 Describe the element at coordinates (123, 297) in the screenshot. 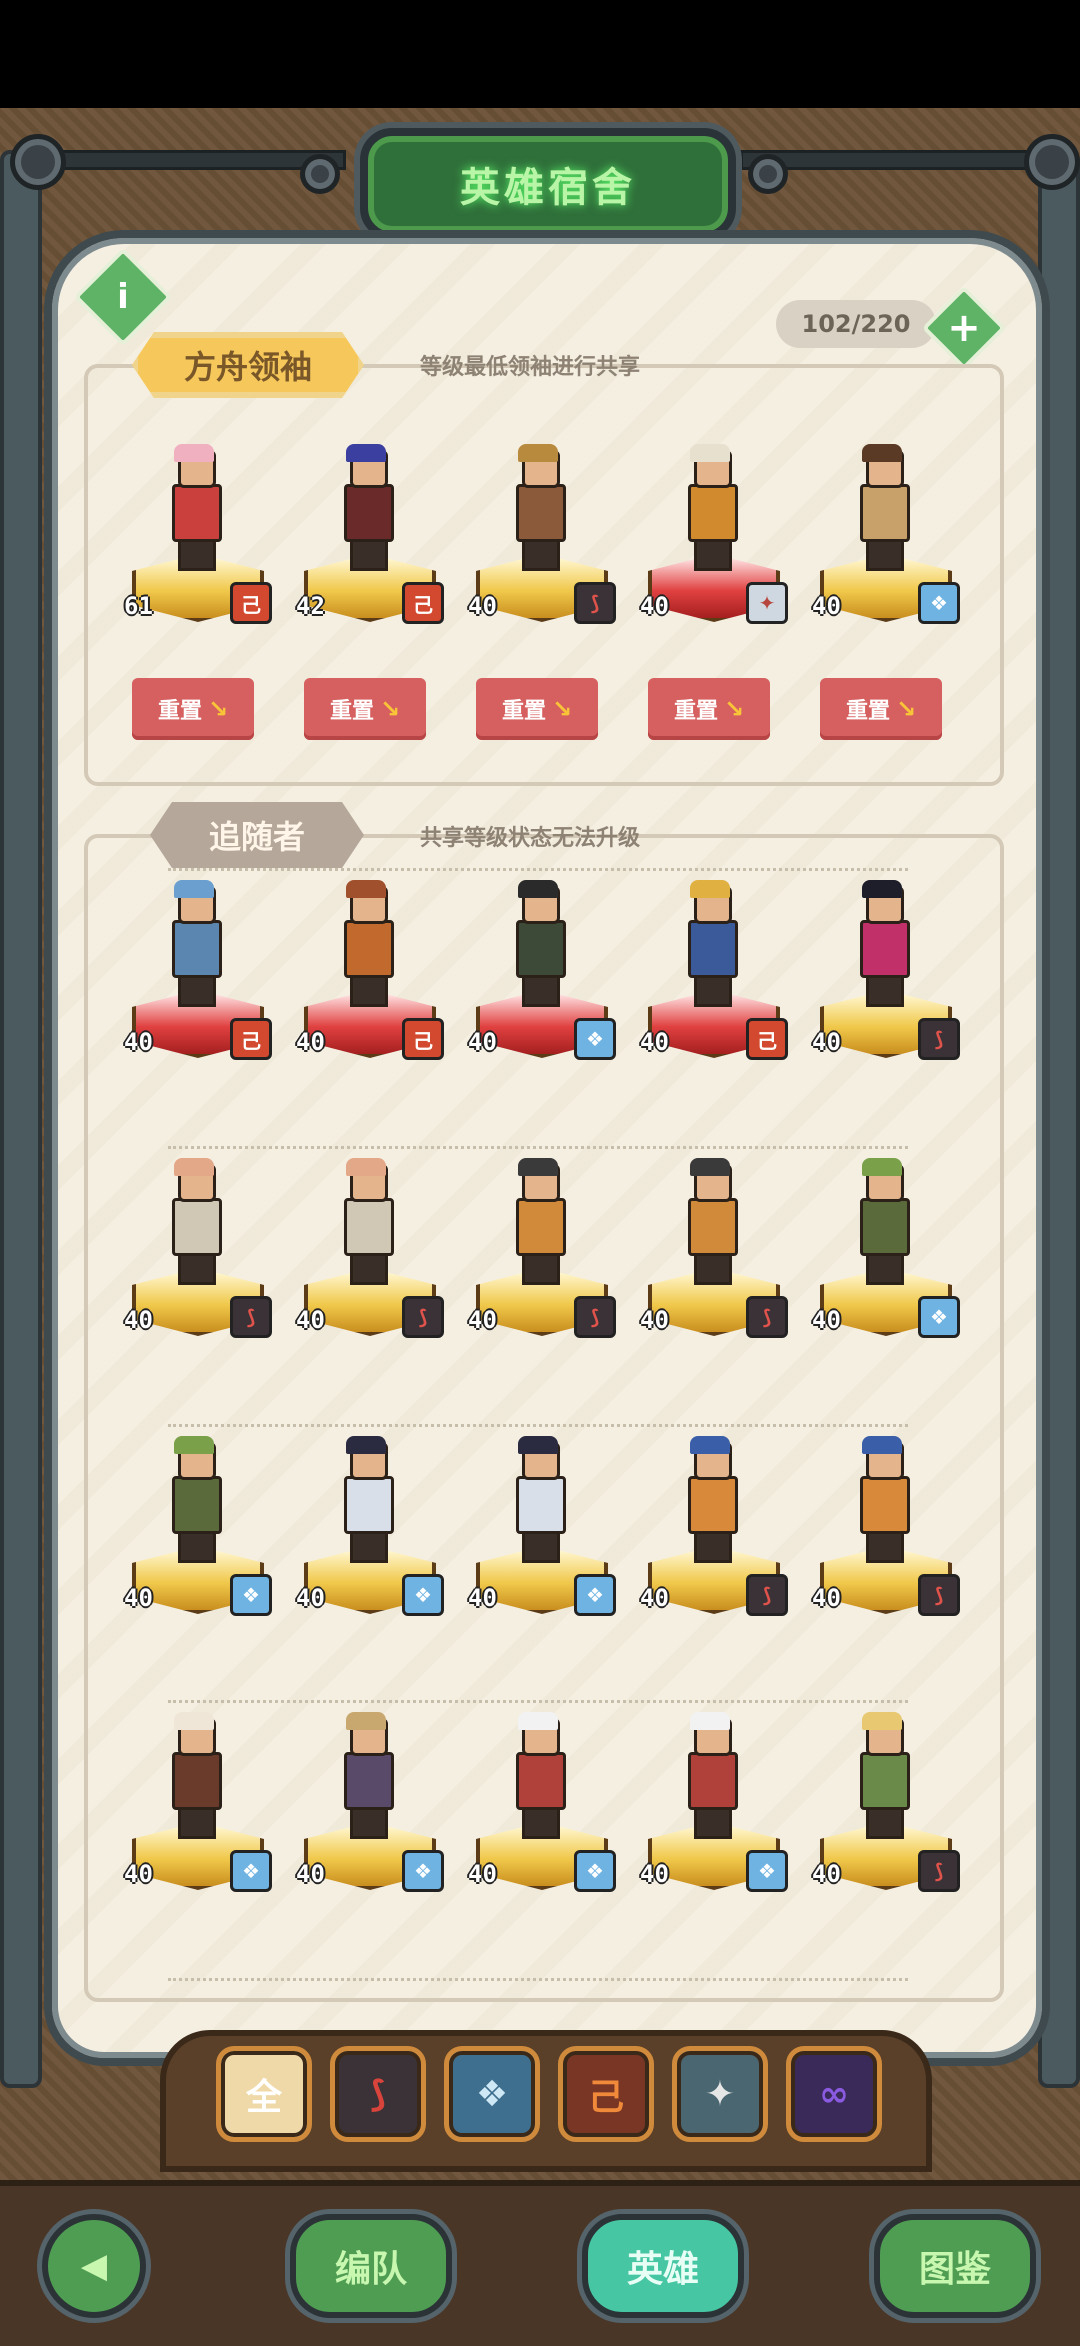

I see `info-icon: i` at that location.